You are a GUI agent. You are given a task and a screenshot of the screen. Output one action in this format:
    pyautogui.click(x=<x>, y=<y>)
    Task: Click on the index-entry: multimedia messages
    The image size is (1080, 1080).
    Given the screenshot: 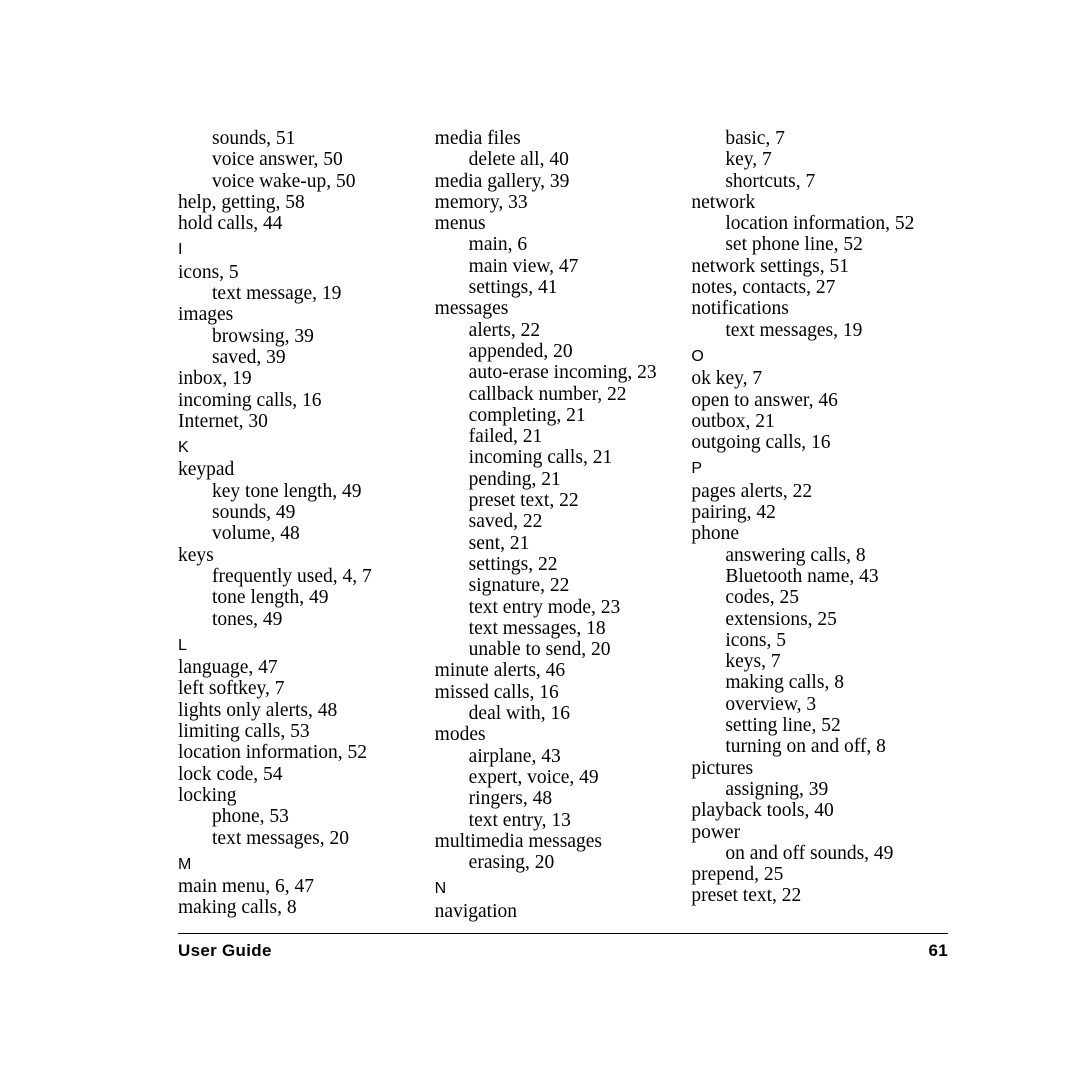 What is the action you would take?
    pyautogui.click(x=518, y=841)
    